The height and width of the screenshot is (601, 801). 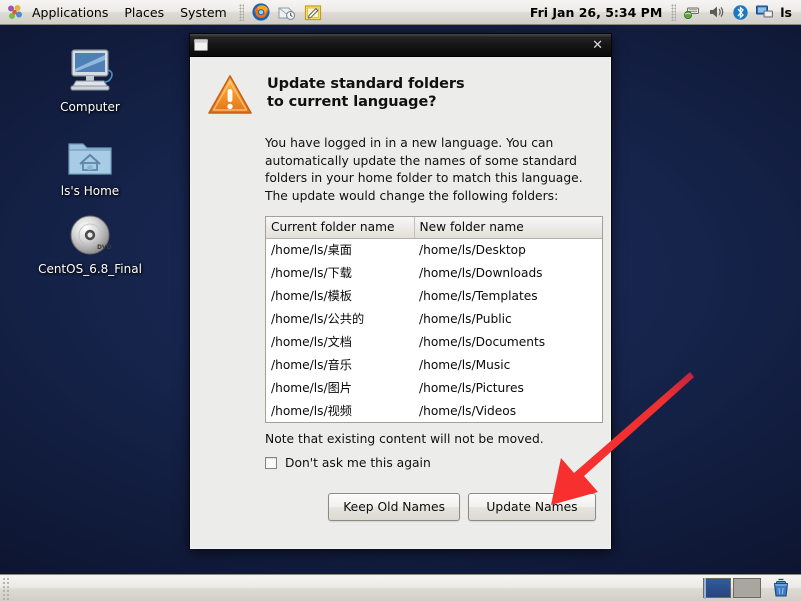 I want to click on update-names-button: Update Names, so click(x=532, y=507).